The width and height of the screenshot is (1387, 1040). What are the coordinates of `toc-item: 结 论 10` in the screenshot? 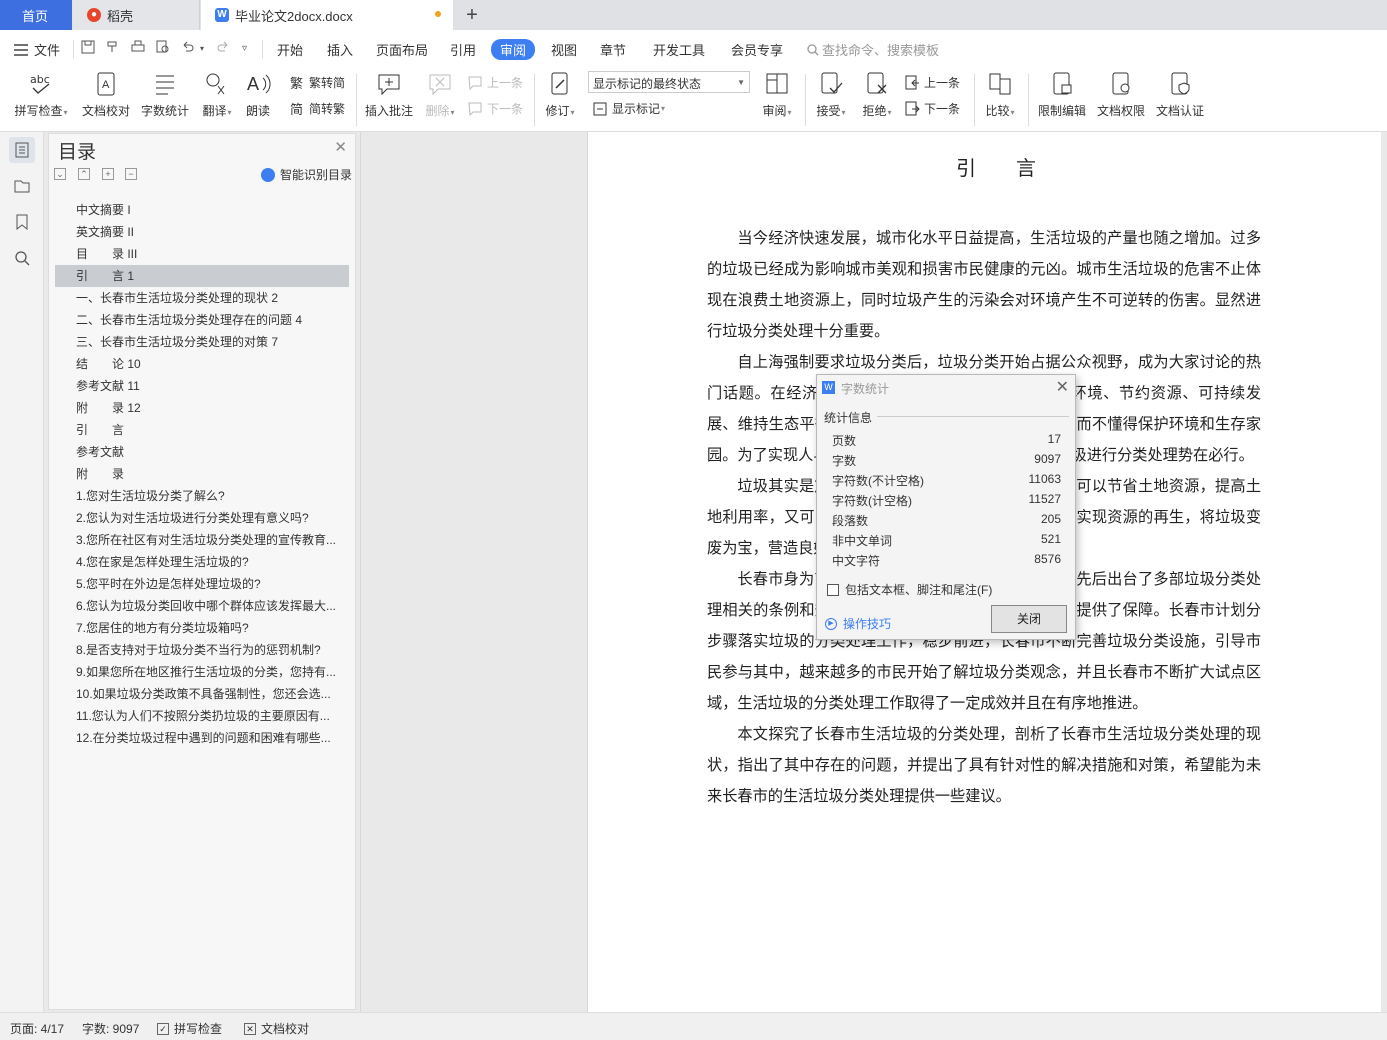 It's located at (202, 364).